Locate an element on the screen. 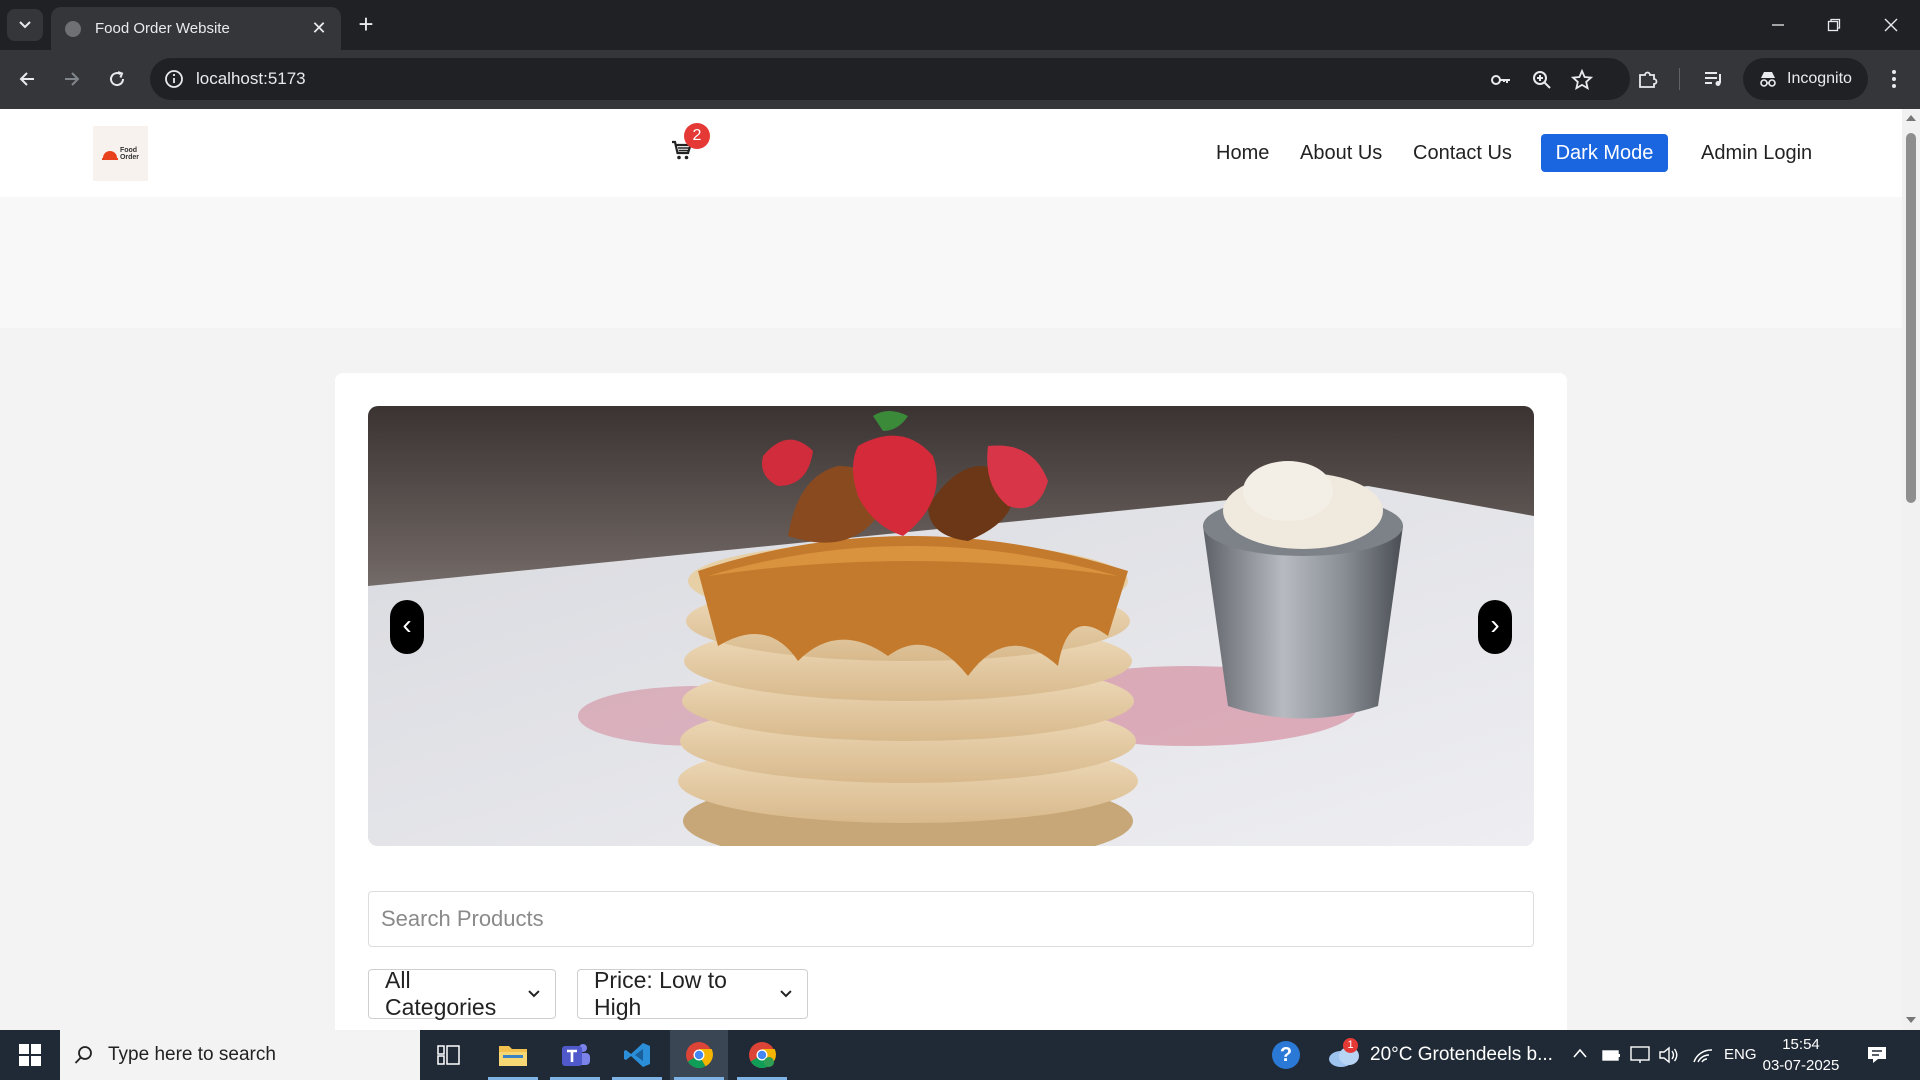 The width and height of the screenshot is (1920, 1080). category-select-value: All Categories is located at coordinates (441, 993).